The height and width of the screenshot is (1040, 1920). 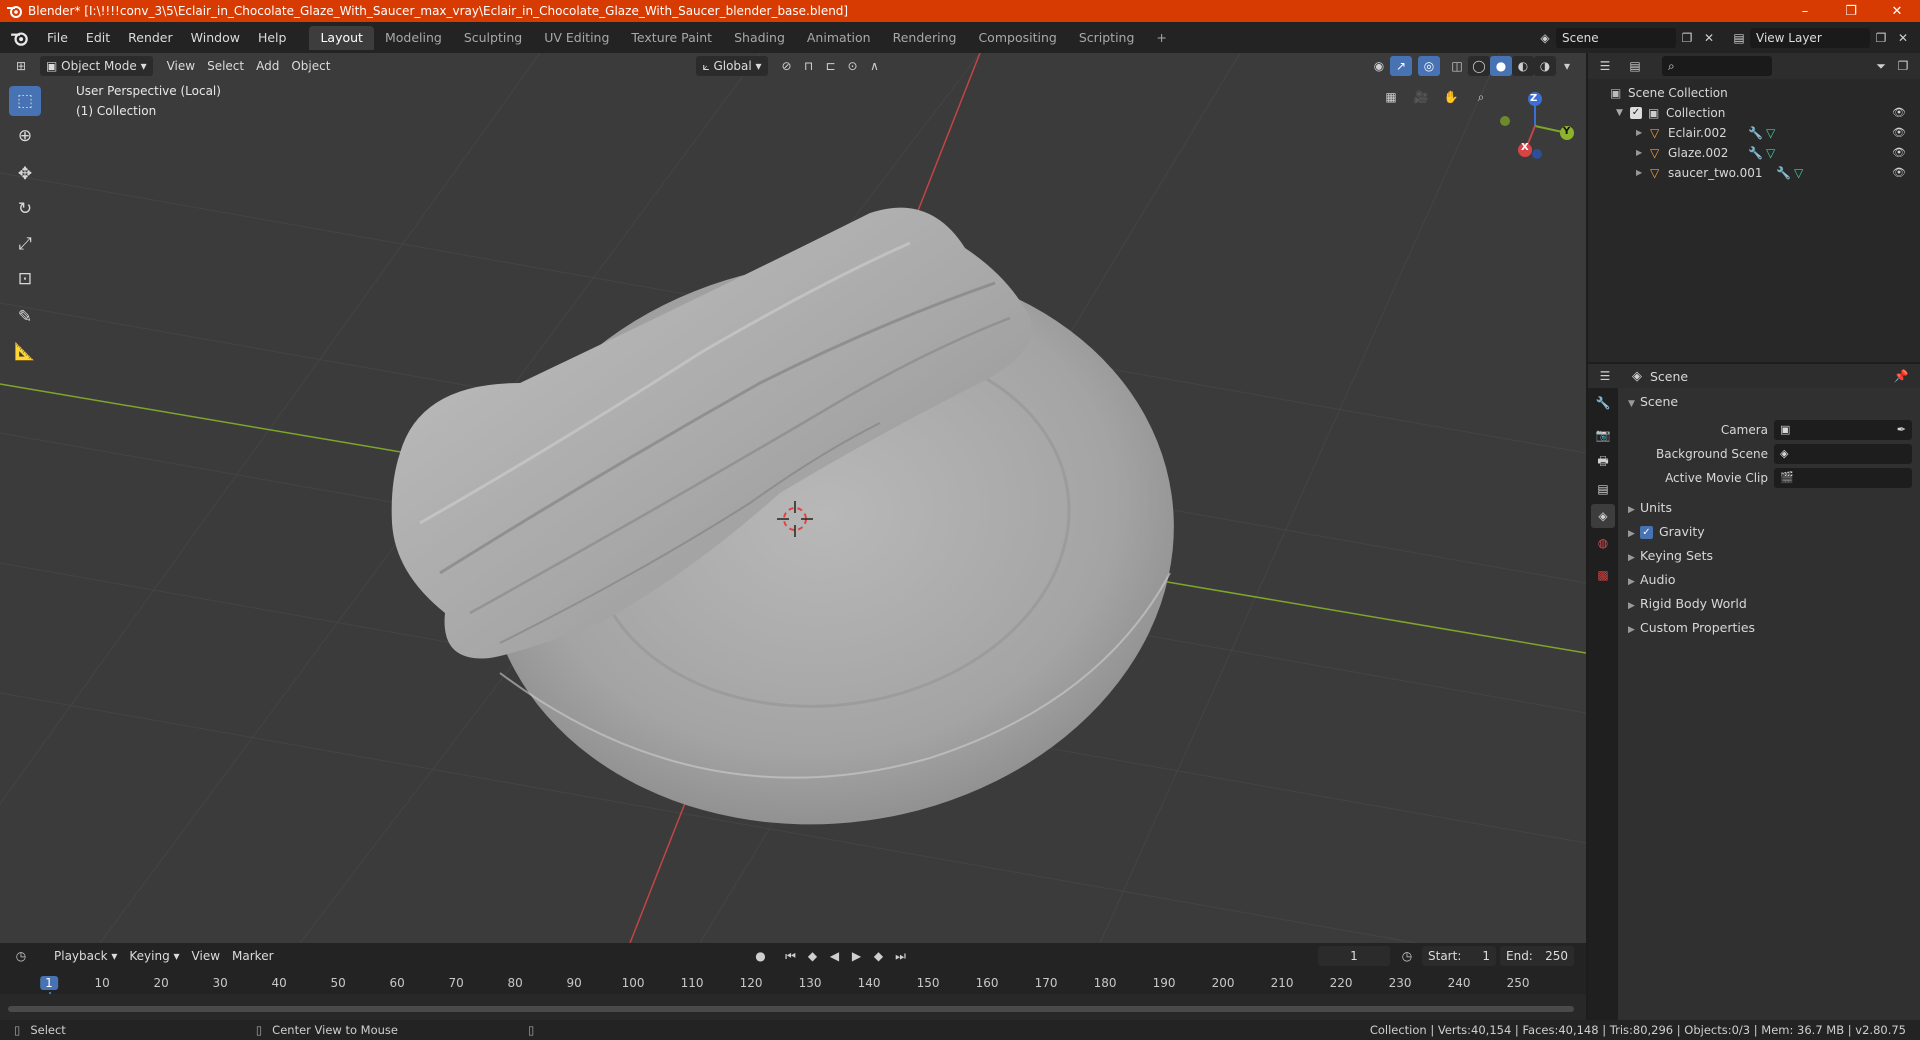 I want to click on properties-editor-type-icon: ☰, so click(x=1605, y=376).